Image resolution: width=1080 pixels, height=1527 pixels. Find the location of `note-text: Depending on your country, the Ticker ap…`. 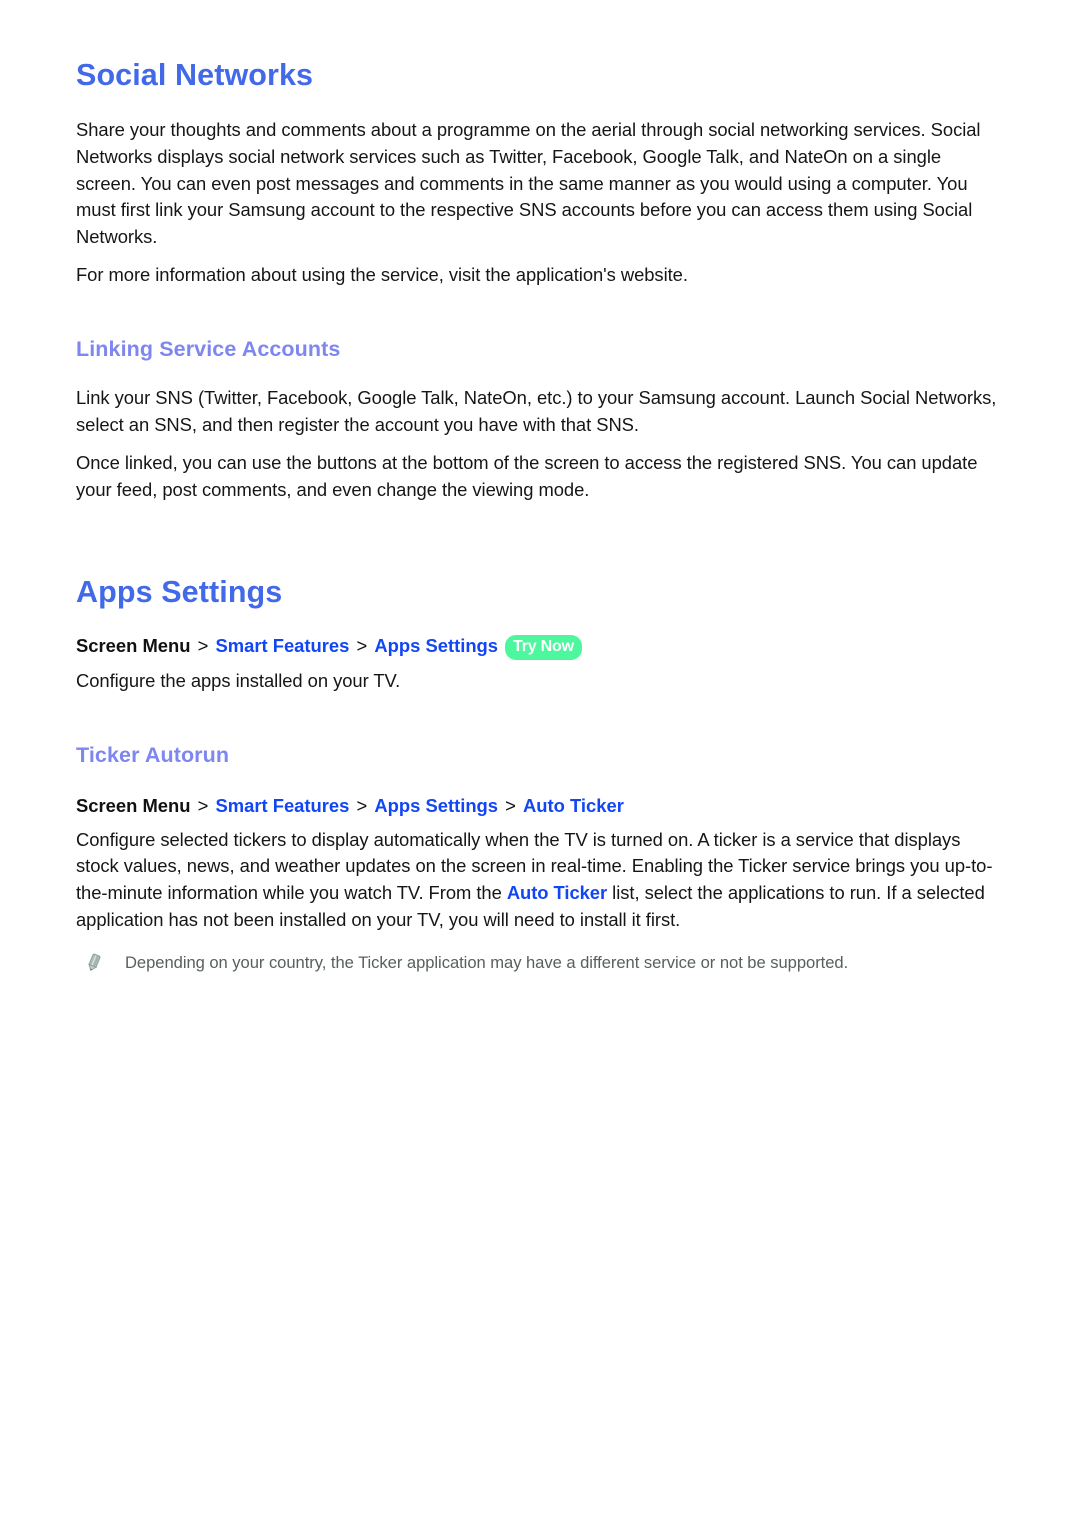

note-text: Depending on your country, the Ticker ap… is located at coordinates (487, 962).